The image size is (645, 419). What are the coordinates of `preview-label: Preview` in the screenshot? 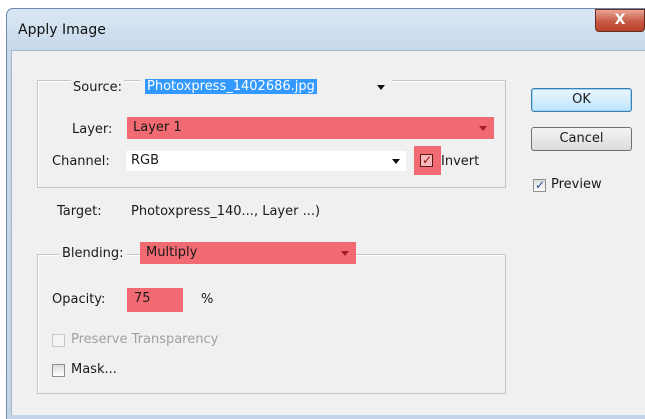 It's located at (576, 184).